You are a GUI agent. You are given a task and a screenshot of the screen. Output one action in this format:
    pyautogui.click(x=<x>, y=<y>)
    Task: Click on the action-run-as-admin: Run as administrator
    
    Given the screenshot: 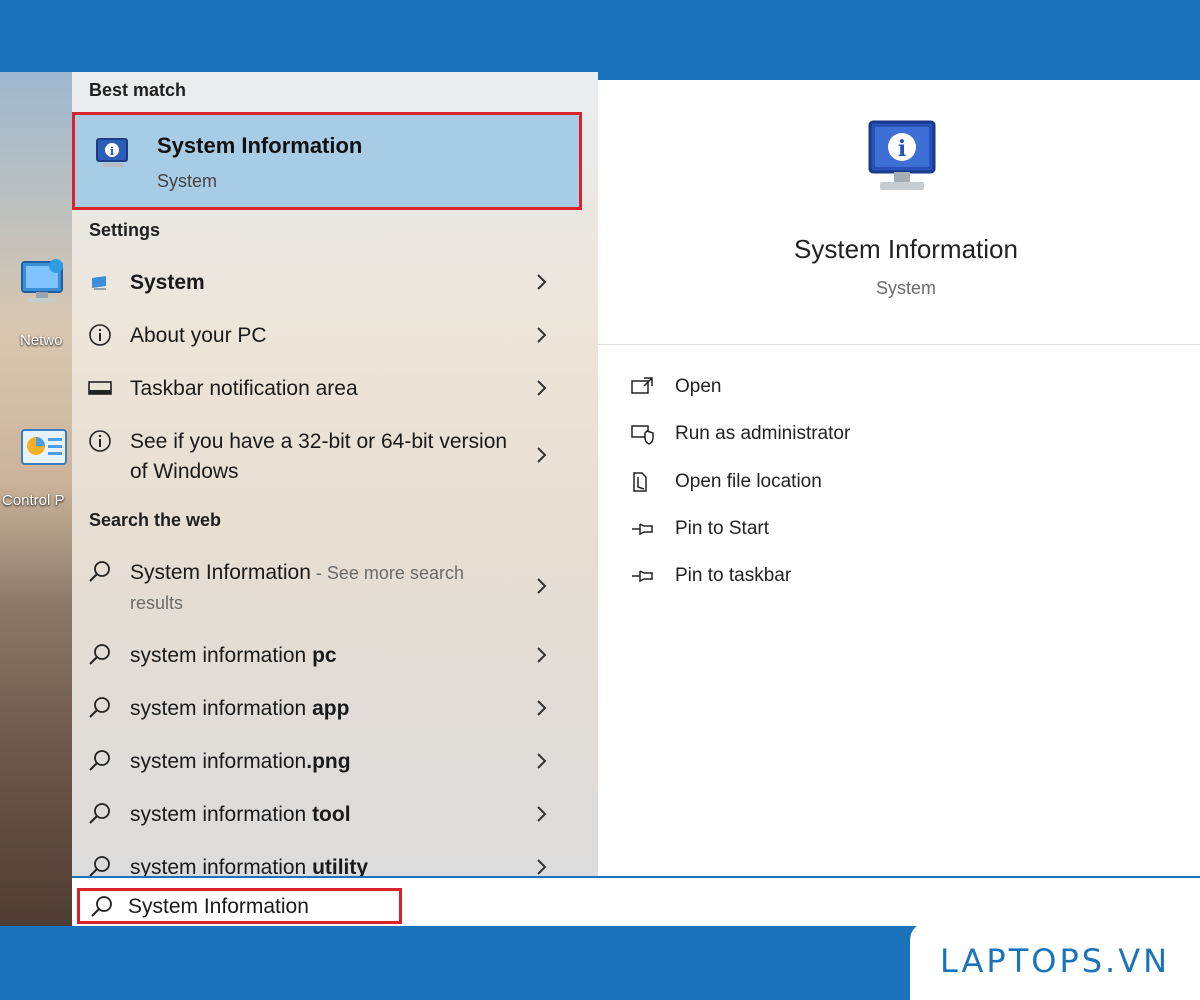 What is the action you would take?
    pyautogui.click(x=830, y=435)
    